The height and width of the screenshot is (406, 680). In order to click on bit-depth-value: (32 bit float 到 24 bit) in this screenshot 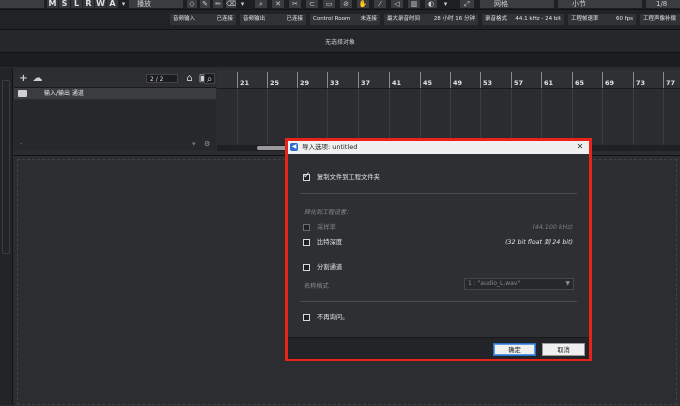, I will do `click(539, 242)`.